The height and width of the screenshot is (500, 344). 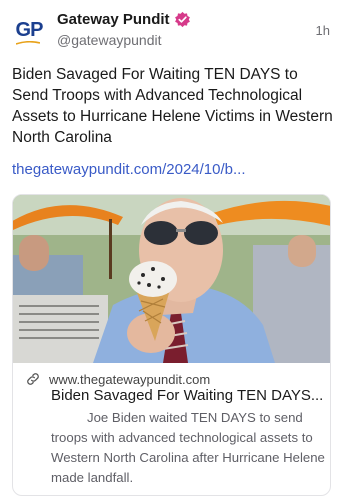 I want to click on card-domain: www.thegatewaypundit.com, so click(x=130, y=379).